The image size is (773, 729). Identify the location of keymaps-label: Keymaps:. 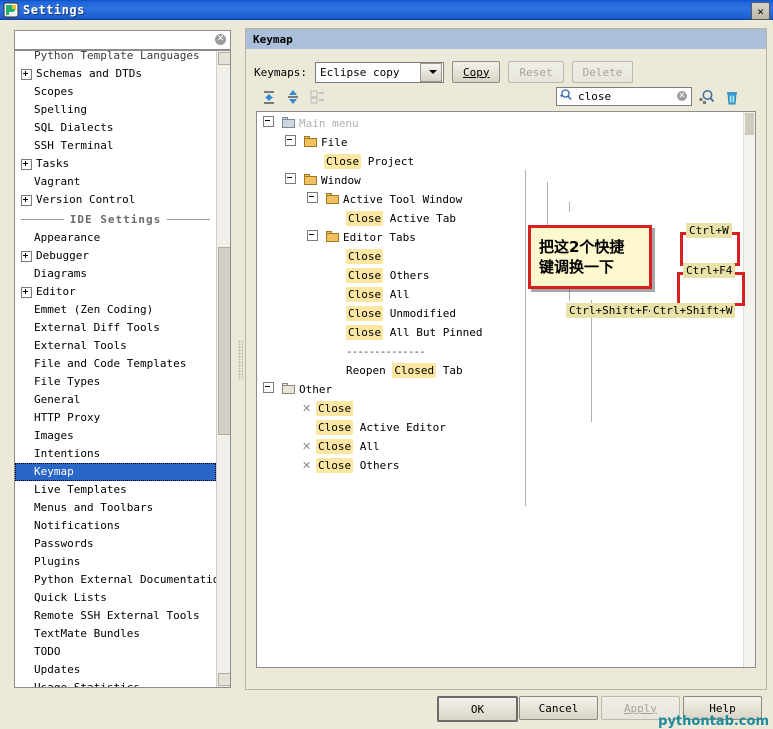
(280, 72).